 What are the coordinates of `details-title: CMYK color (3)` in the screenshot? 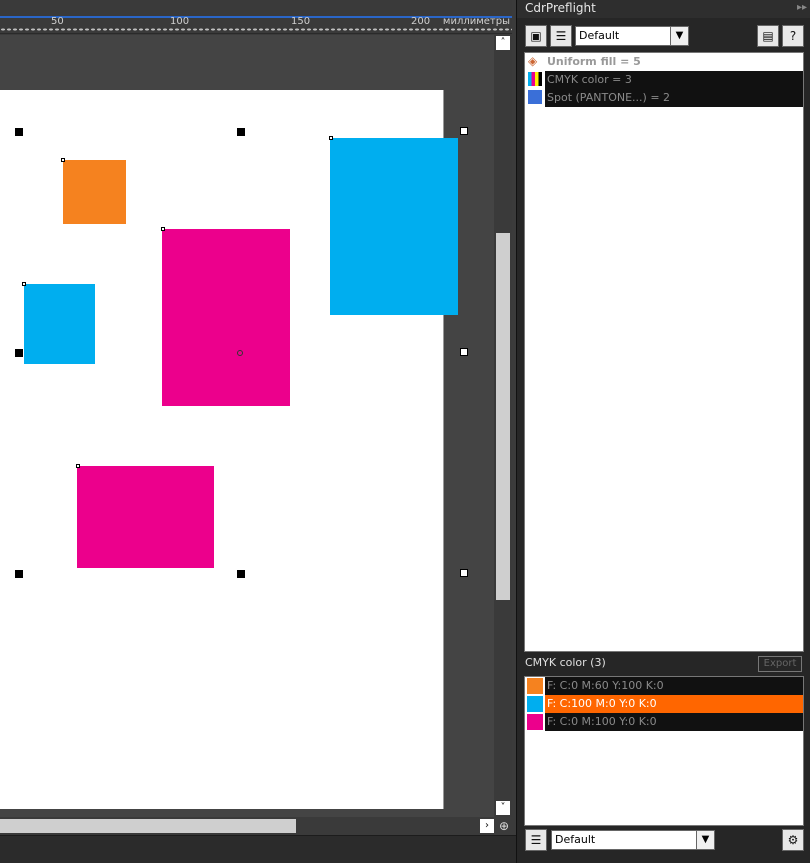 It's located at (565, 662).